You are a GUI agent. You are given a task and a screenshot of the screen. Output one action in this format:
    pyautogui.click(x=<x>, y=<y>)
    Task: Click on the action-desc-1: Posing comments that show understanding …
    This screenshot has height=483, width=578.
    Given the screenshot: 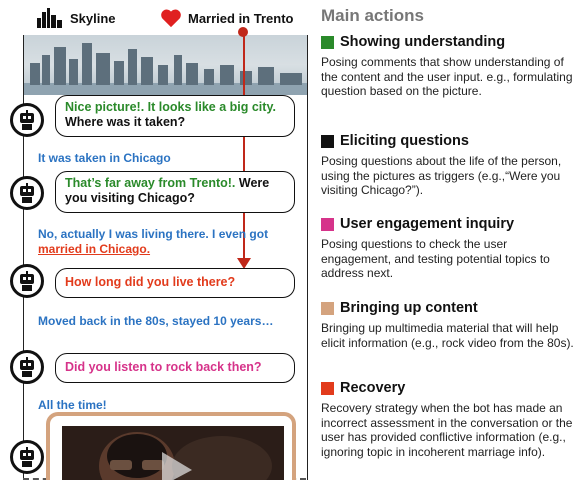 What is the action you would take?
    pyautogui.click(x=447, y=76)
    